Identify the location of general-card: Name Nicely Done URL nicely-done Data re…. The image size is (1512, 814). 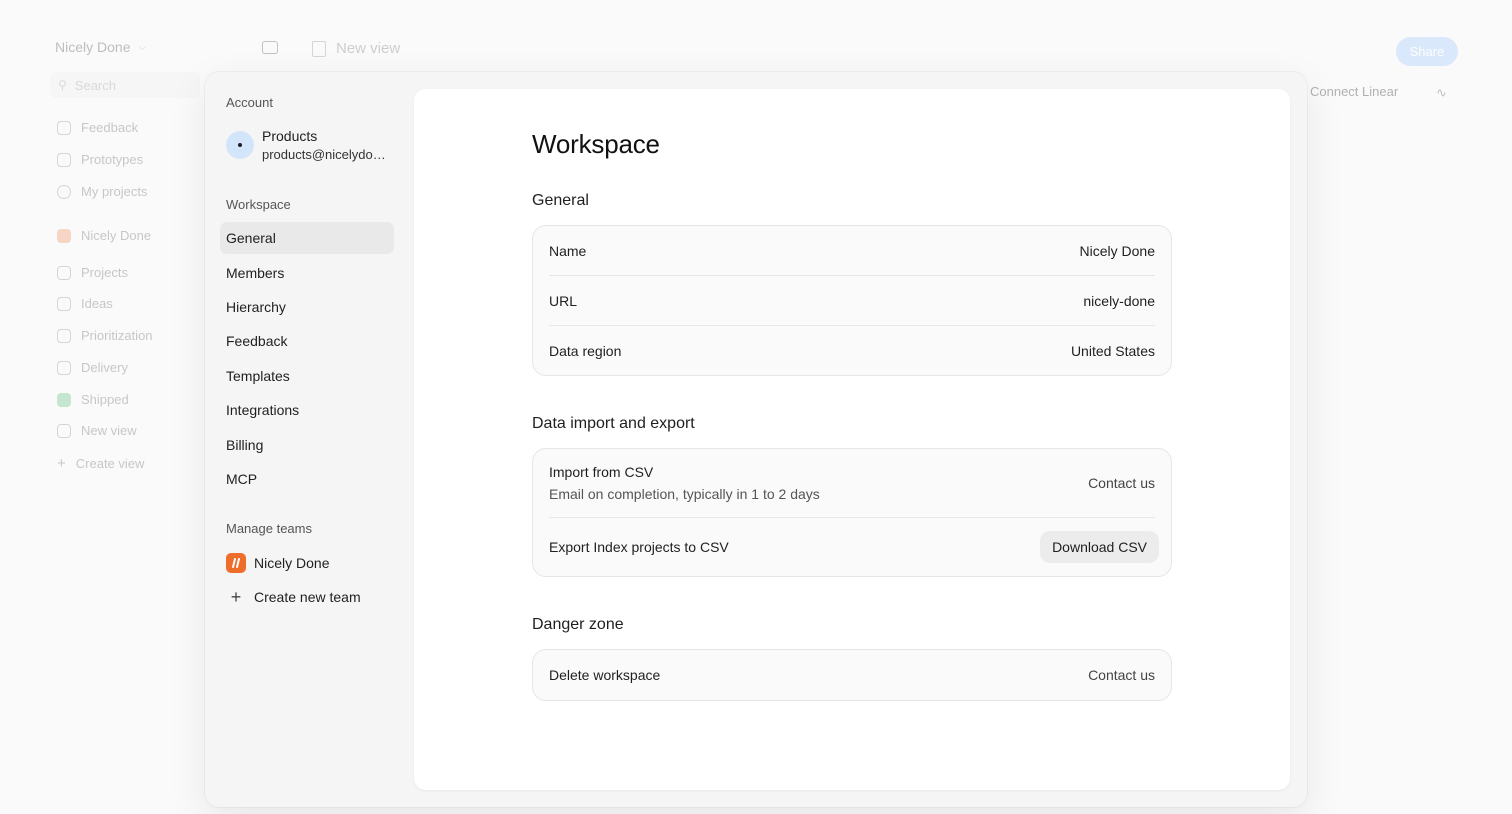
(852, 300).